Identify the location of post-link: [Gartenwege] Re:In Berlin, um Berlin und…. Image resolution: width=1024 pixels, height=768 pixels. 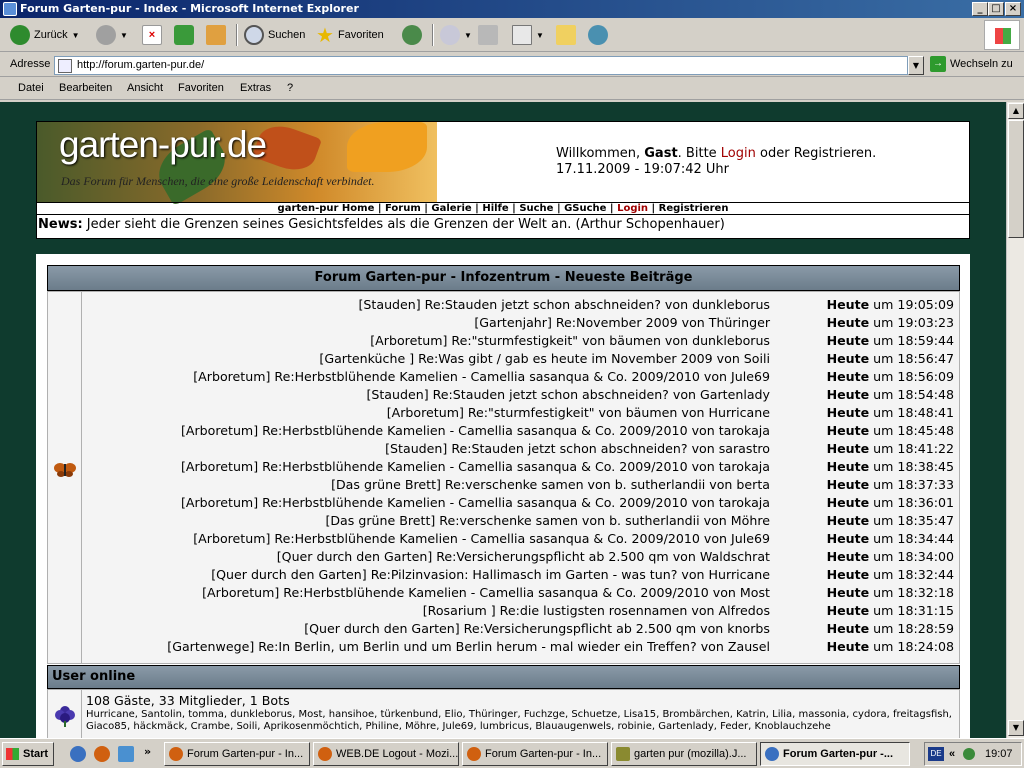
(468, 647).